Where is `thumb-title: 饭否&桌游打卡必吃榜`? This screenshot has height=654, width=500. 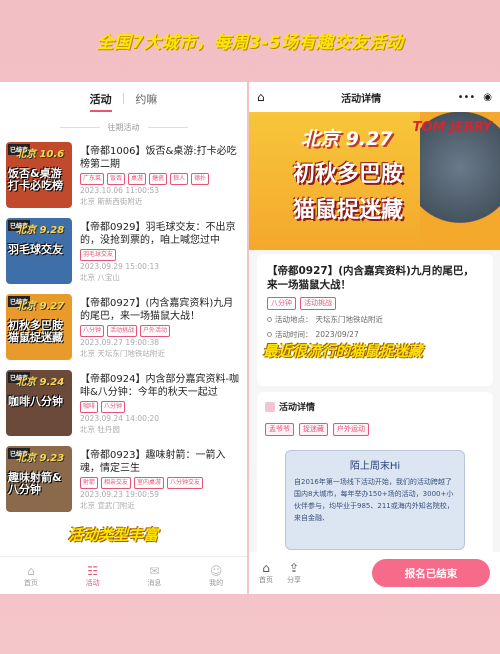 thumb-title: 饭否&桌游打卡必吃榜 is located at coordinates (35, 179).